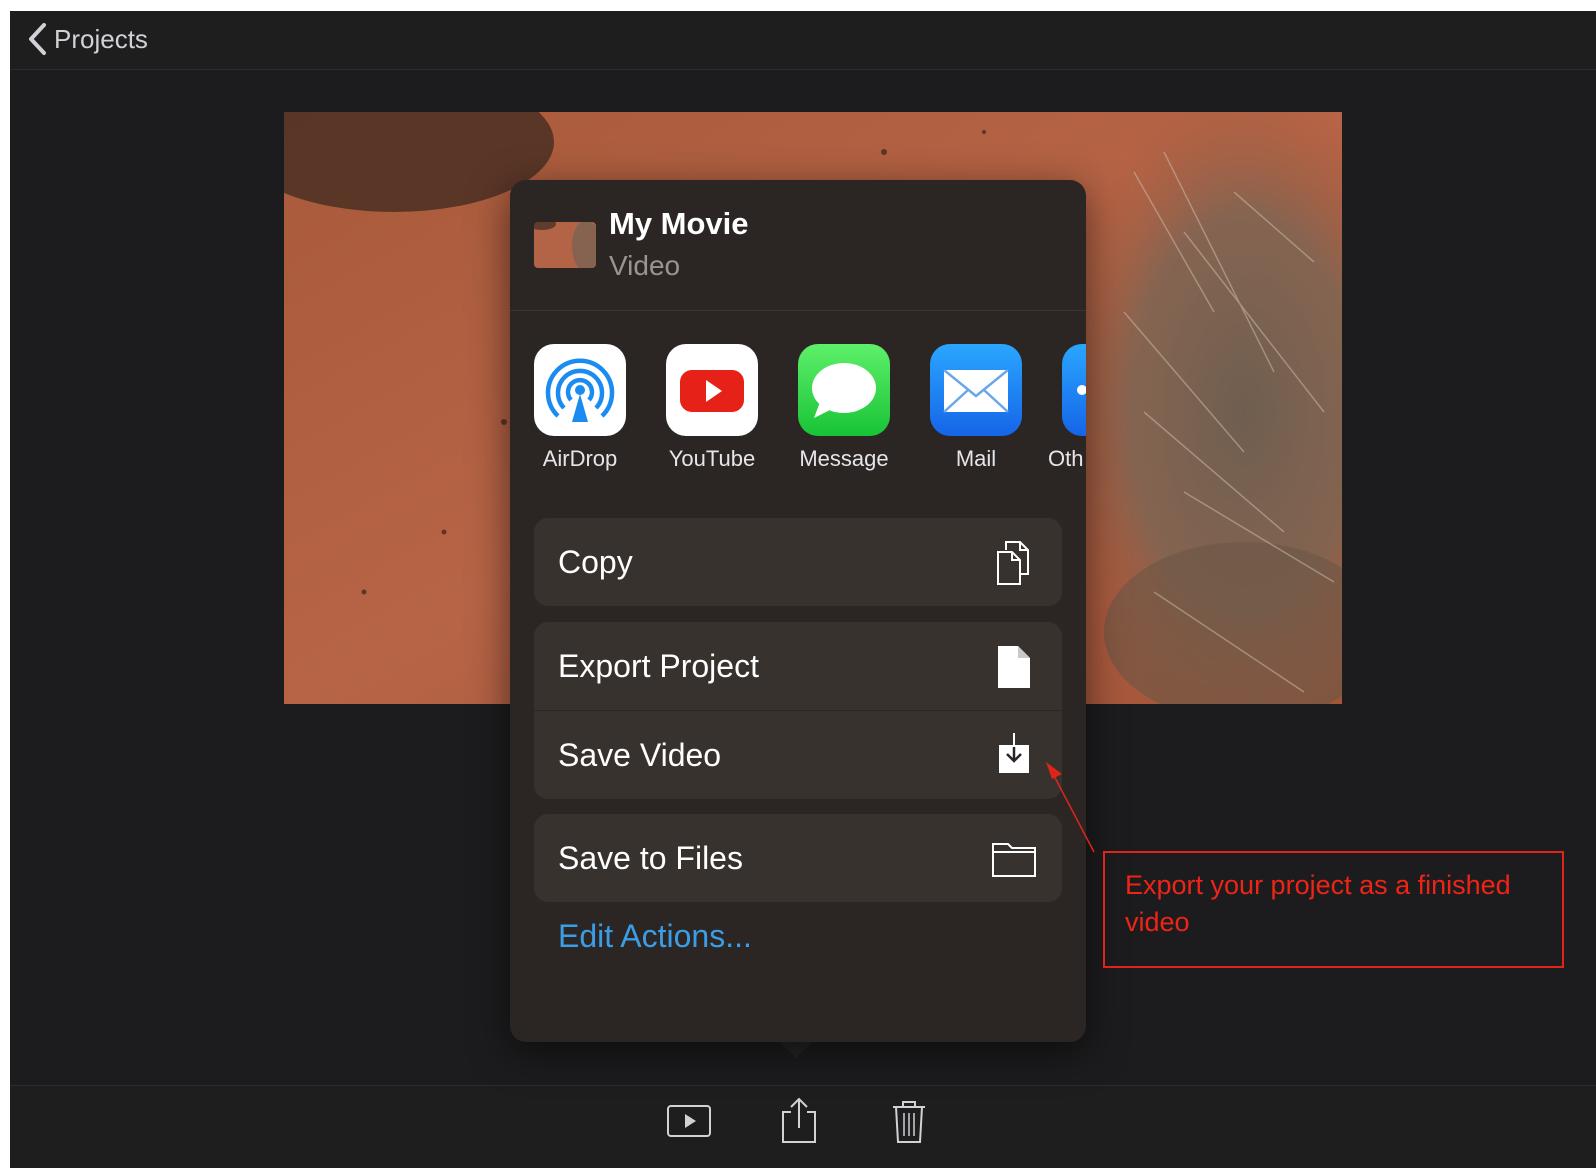 This screenshot has width=1596, height=1168. Describe the element at coordinates (798, 666) in the screenshot. I see `export-project-action: Export Project` at that location.